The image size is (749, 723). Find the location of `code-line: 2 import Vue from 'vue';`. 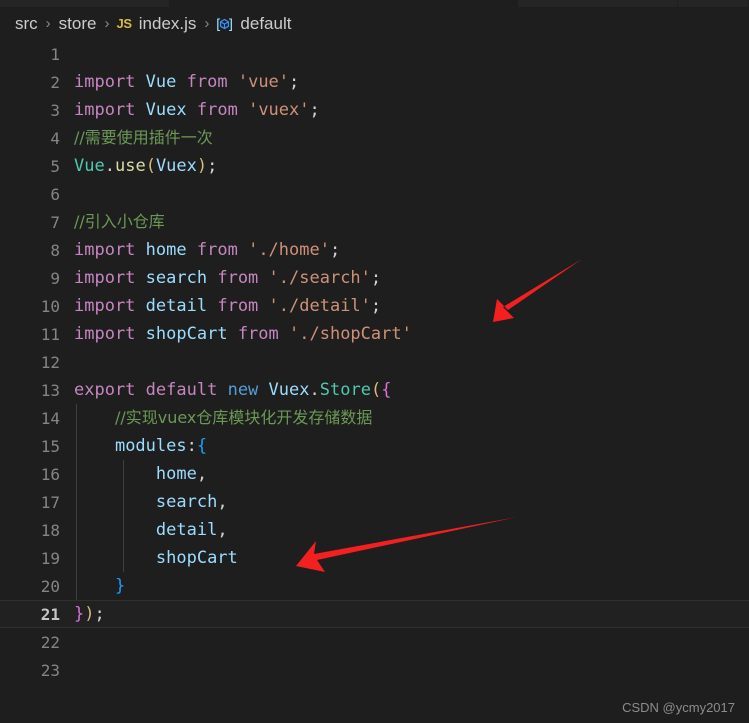

code-line: 2 import Vue from 'vue'; is located at coordinates (374, 82).